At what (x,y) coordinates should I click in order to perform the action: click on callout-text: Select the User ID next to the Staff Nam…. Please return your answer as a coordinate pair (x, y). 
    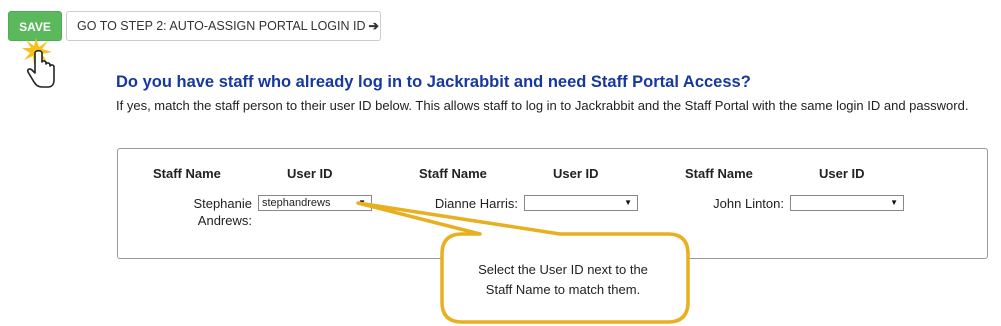
    Looking at the image, I should click on (563, 280).